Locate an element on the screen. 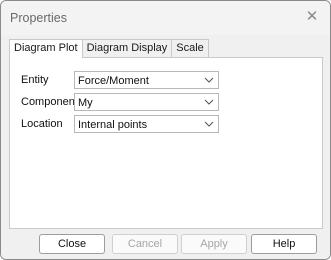 The height and width of the screenshot is (260, 331). location-row: Location Internal points is located at coordinates (166, 124).